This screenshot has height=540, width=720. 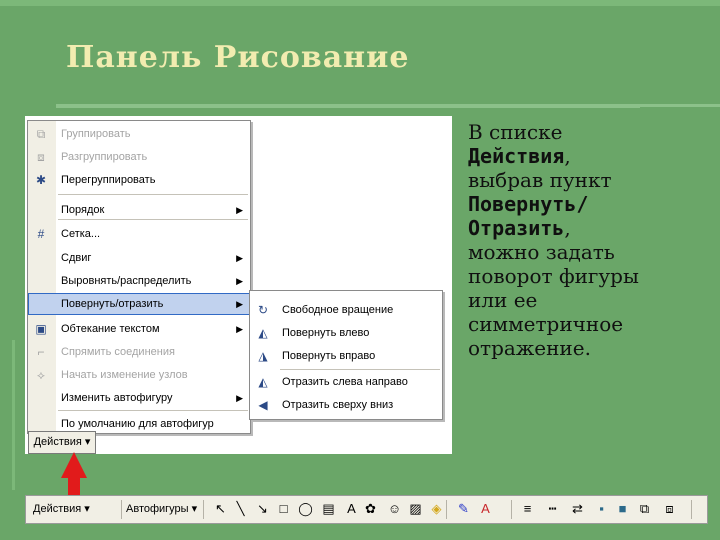 What do you see at coordinates (541, 252) in the screenshot?
I see `description-text-part: можно задать` at bounding box center [541, 252].